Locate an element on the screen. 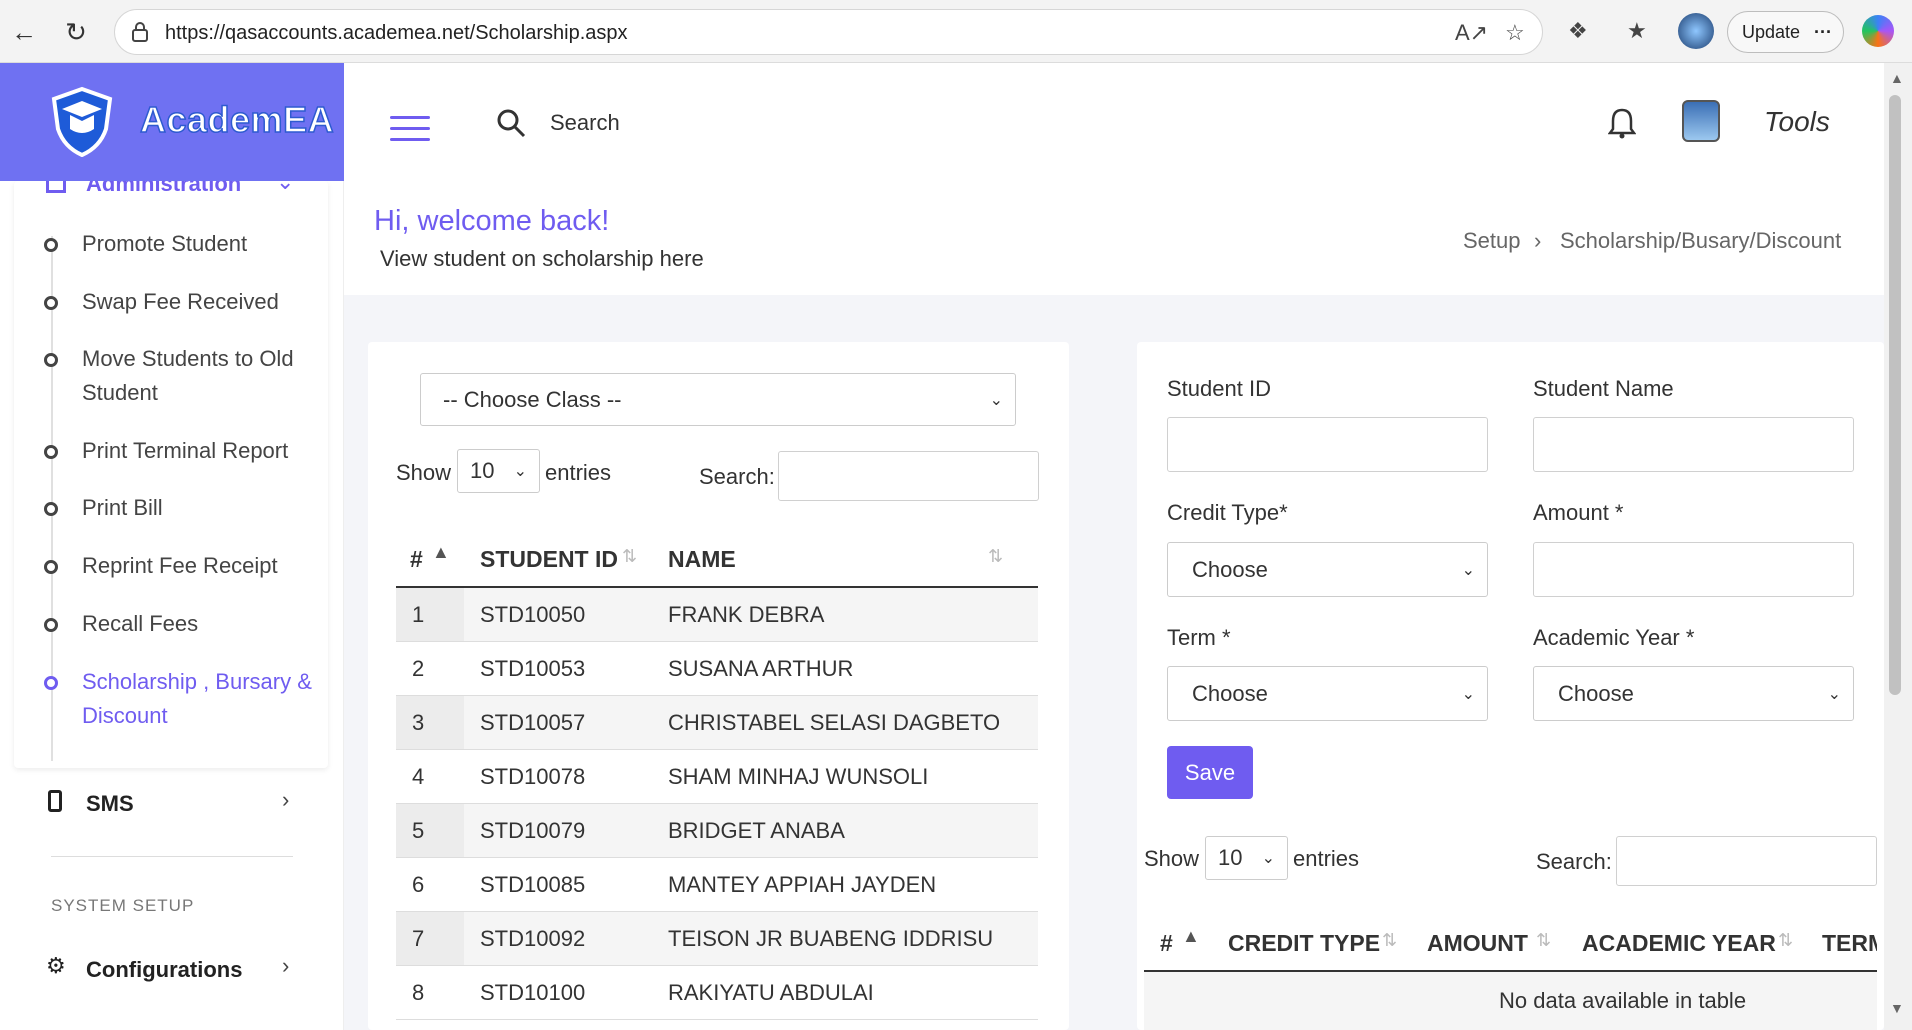 This screenshot has height=1030, width=1912. column-header-term-clip: TERM is located at coordinates (1849, 942).